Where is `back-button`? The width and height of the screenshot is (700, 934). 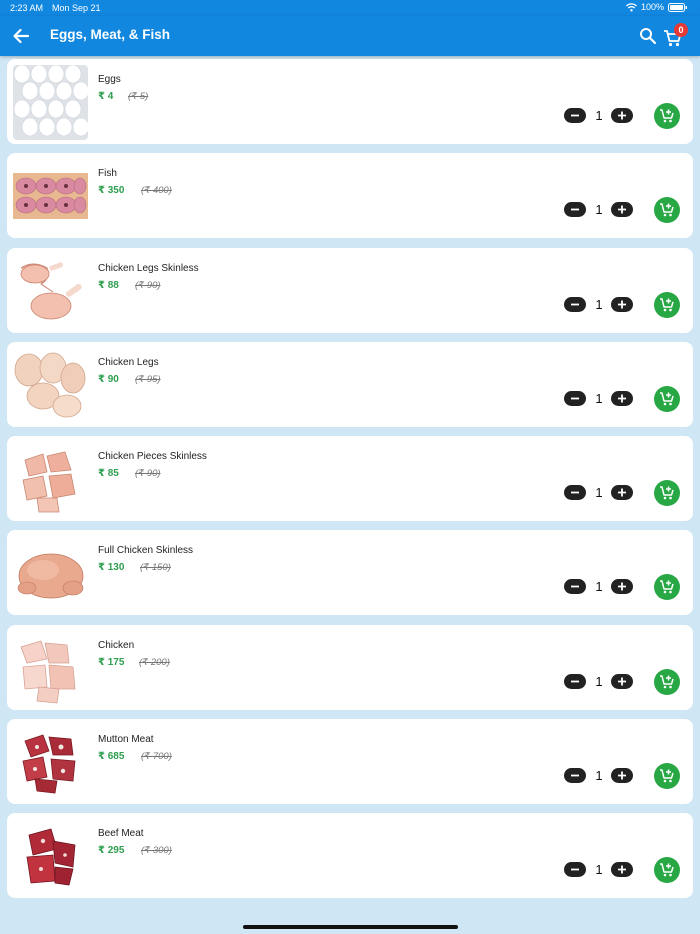
back-button is located at coordinates (21, 36).